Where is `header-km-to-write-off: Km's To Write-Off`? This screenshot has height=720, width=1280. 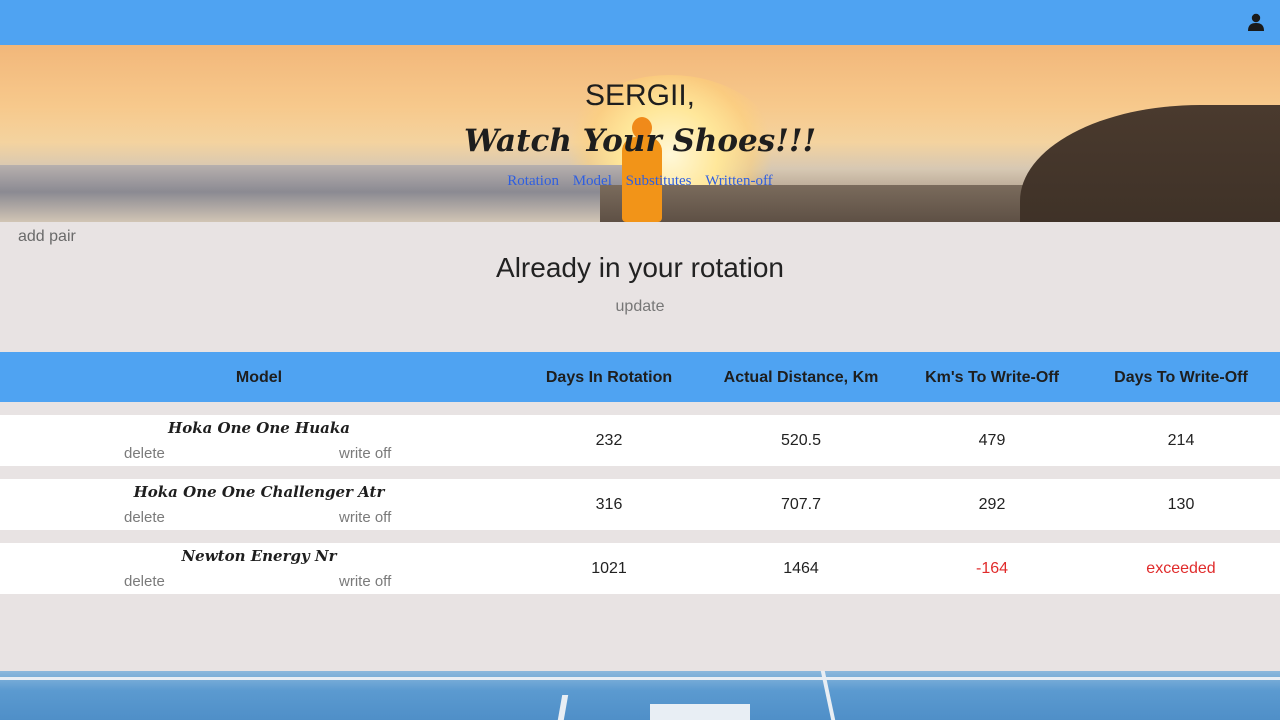 header-km-to-write-off: Km's To Write-Off is located at coordinates (992, 377).